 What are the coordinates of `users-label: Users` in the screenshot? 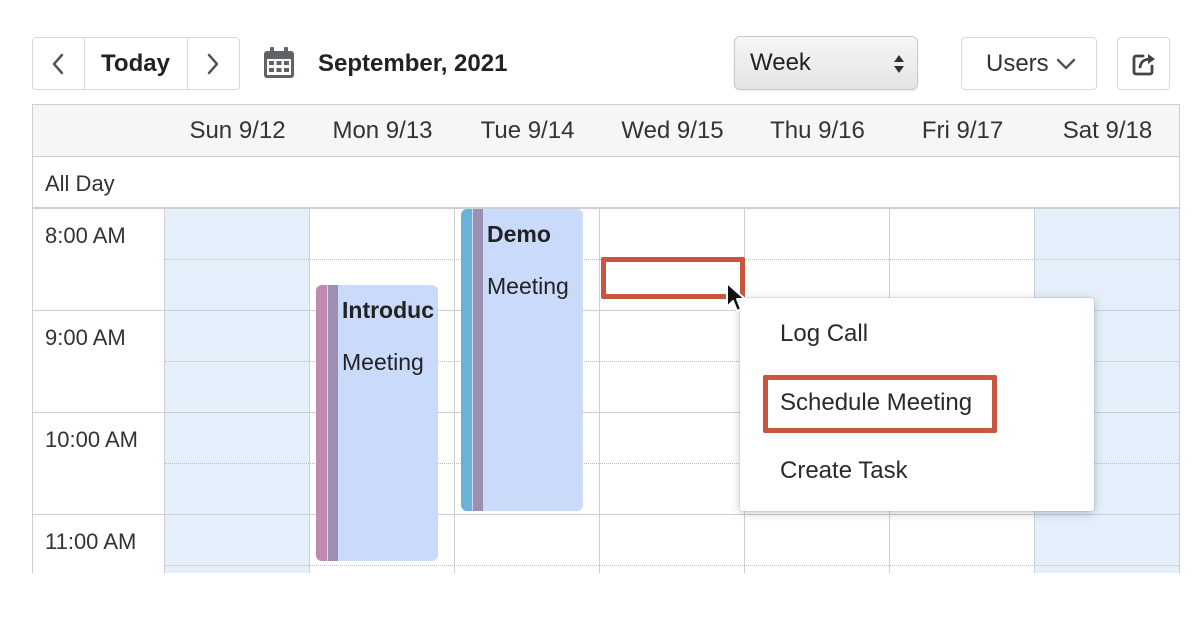 It's located at (1017, 63).